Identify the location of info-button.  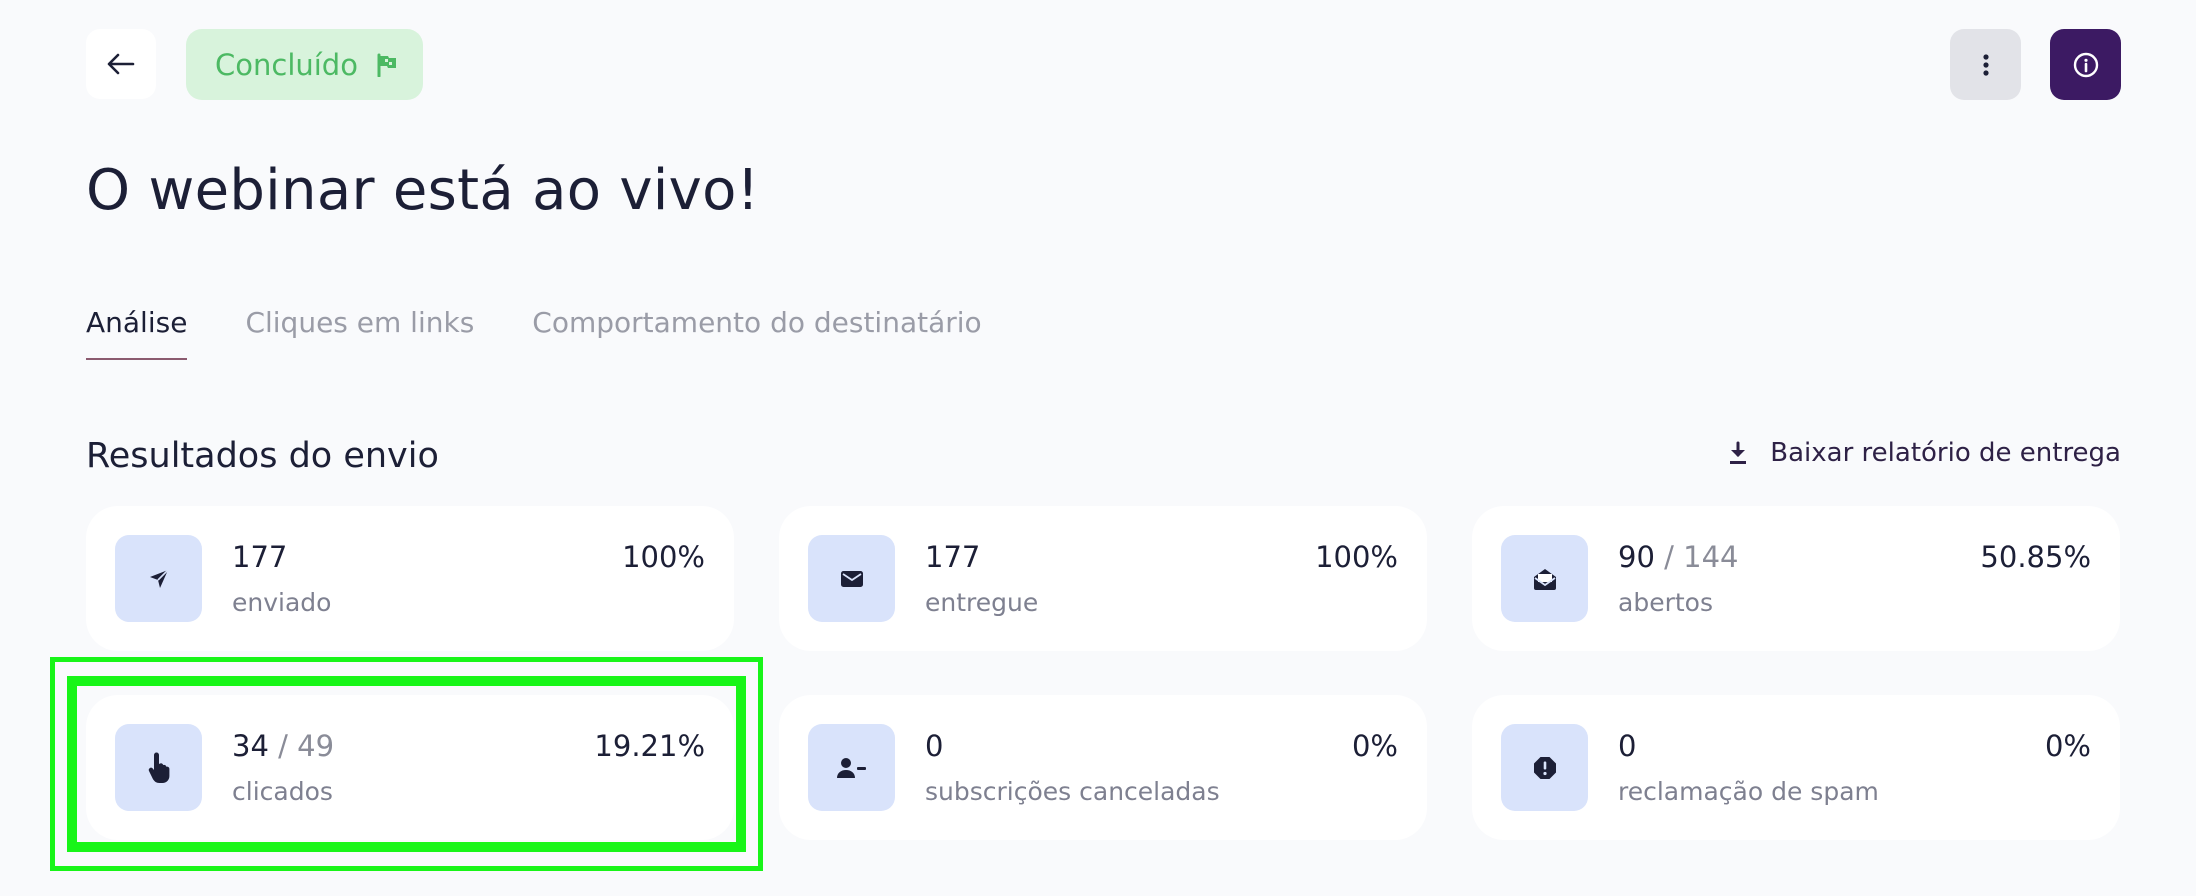
(2085, 64).